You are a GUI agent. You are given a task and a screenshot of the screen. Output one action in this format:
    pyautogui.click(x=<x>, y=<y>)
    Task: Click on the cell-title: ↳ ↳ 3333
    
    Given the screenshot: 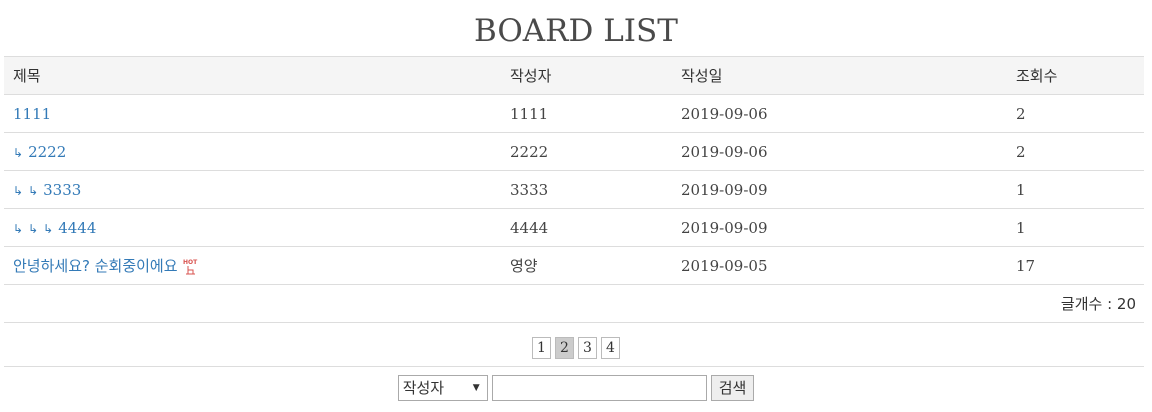 What is the action you would take?
    pyautogui.click(x=252, y=189)
    